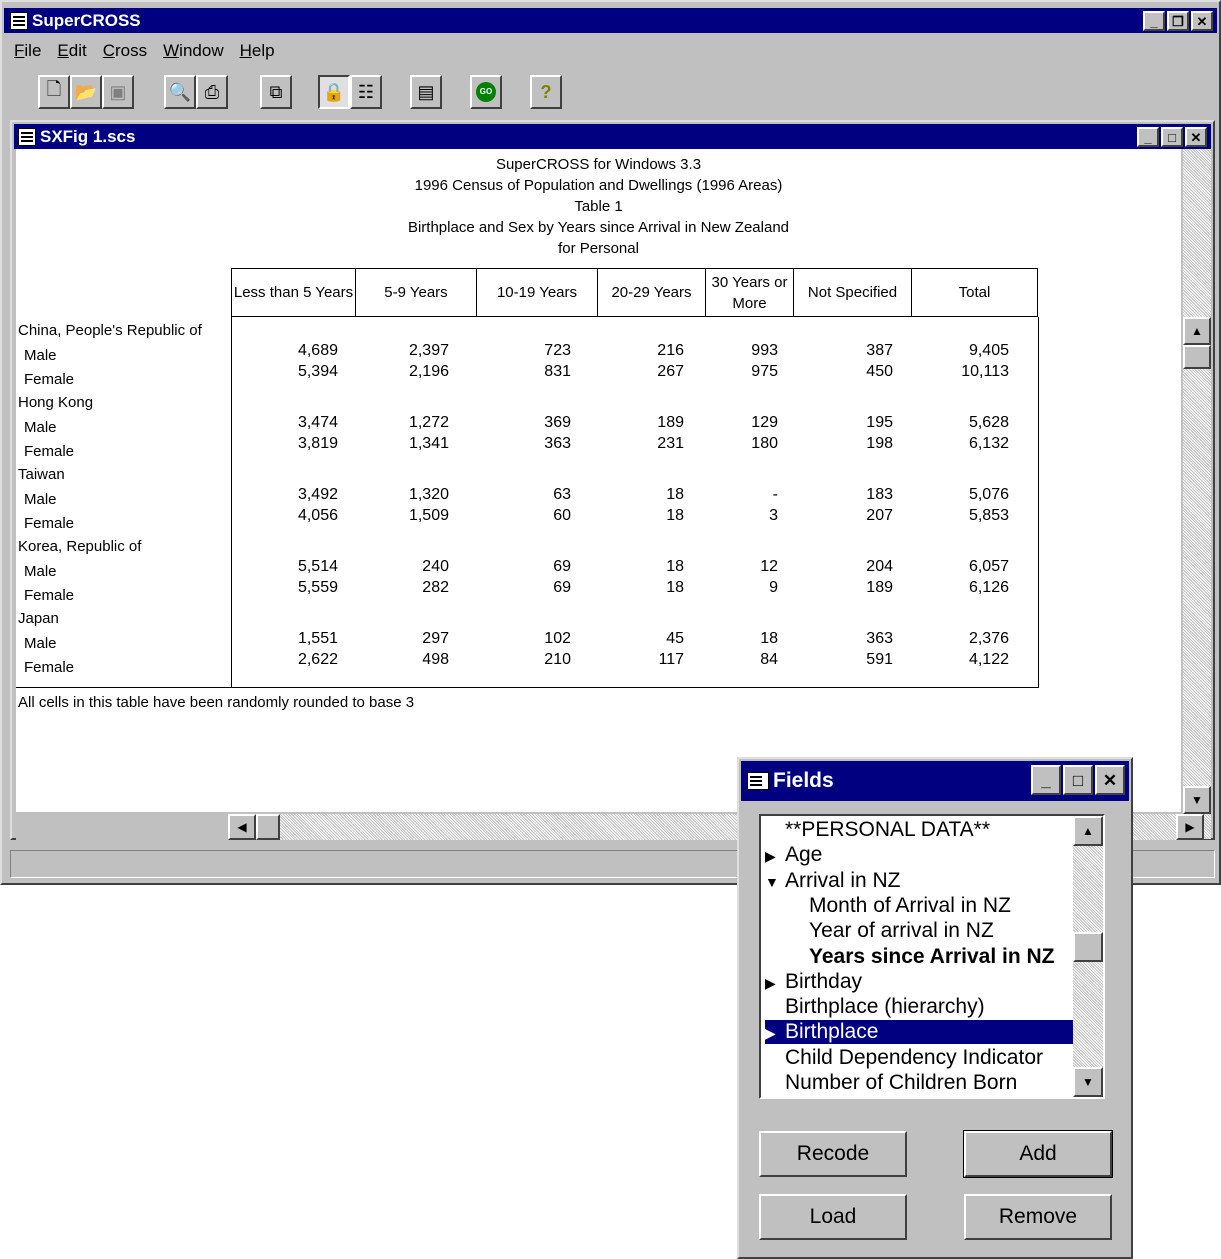 The width and height of the screenshot is (1221, 1259). I want to click on field-item: Month of Arrival in NZ, so click(910, 906).